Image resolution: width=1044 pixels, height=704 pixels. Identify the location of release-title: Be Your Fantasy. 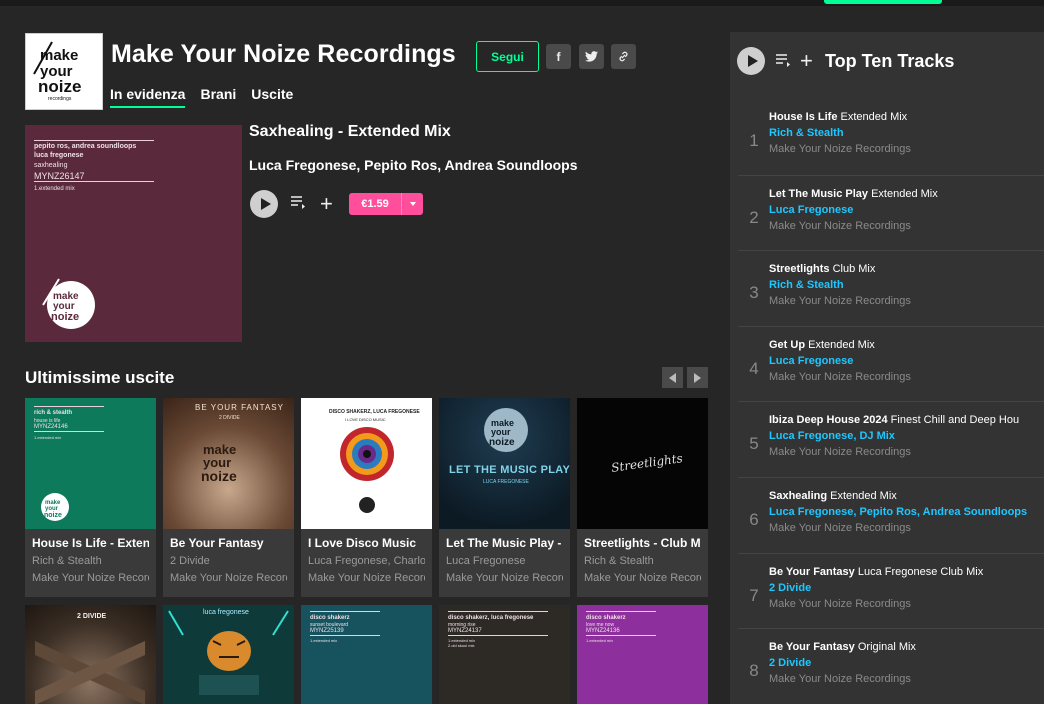
(228, 543).